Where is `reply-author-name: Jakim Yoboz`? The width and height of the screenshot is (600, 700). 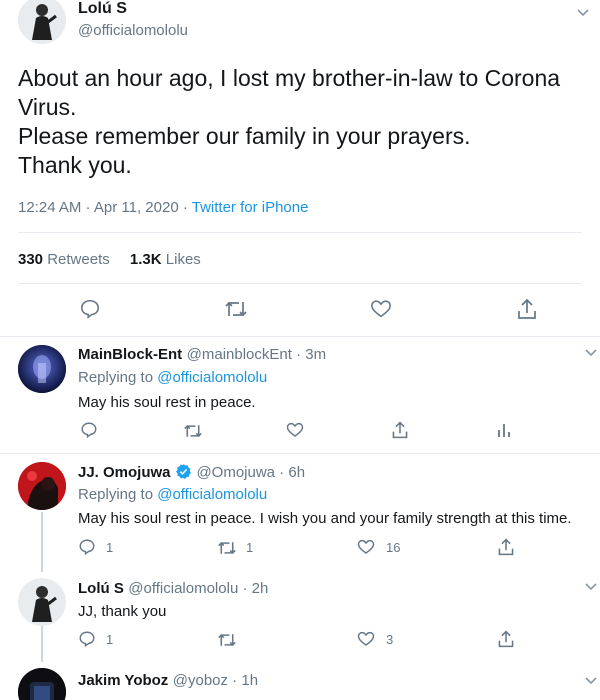 reply-author-name: Jakim Yoboz is located at coordinates (123, 680).